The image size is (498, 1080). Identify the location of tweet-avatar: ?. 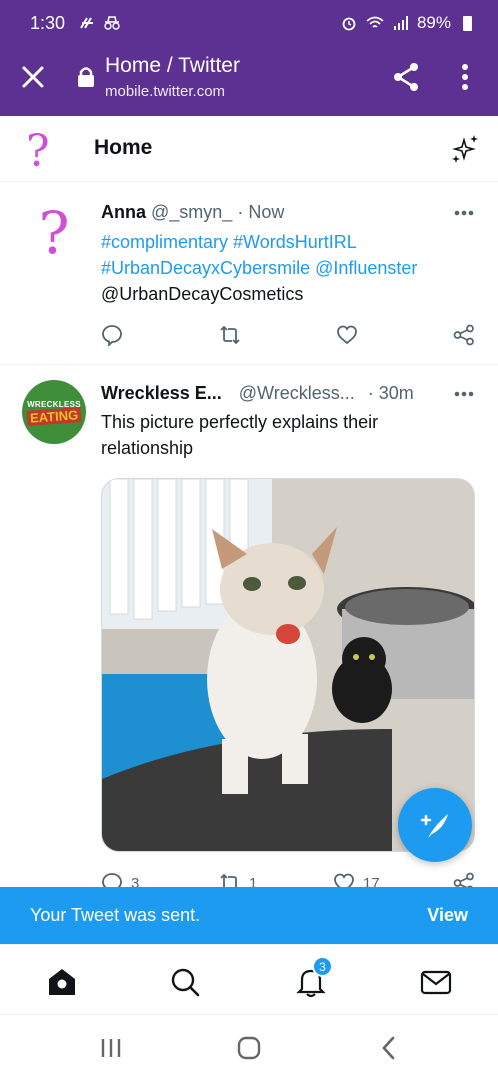
(54, 233).